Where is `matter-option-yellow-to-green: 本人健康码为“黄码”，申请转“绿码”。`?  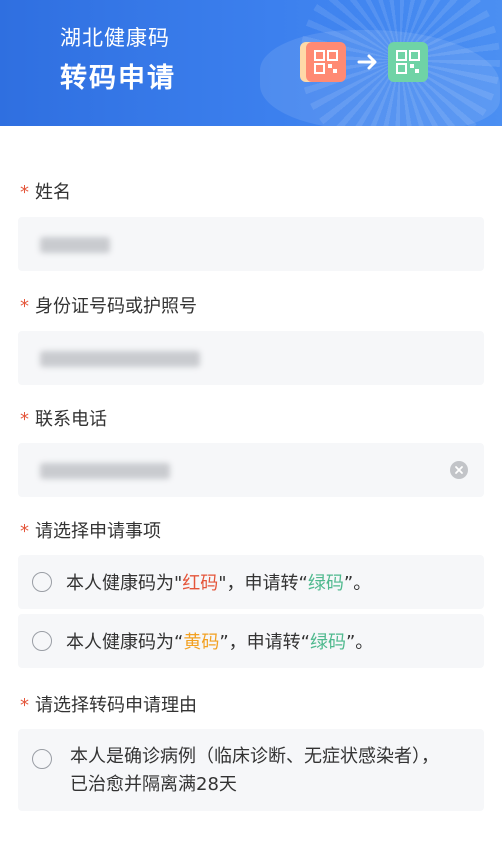 matter-option-yellow-to-green: 本人健康码为“黄码”，申请转“绿码”。 is located at coordinates (251, 641).